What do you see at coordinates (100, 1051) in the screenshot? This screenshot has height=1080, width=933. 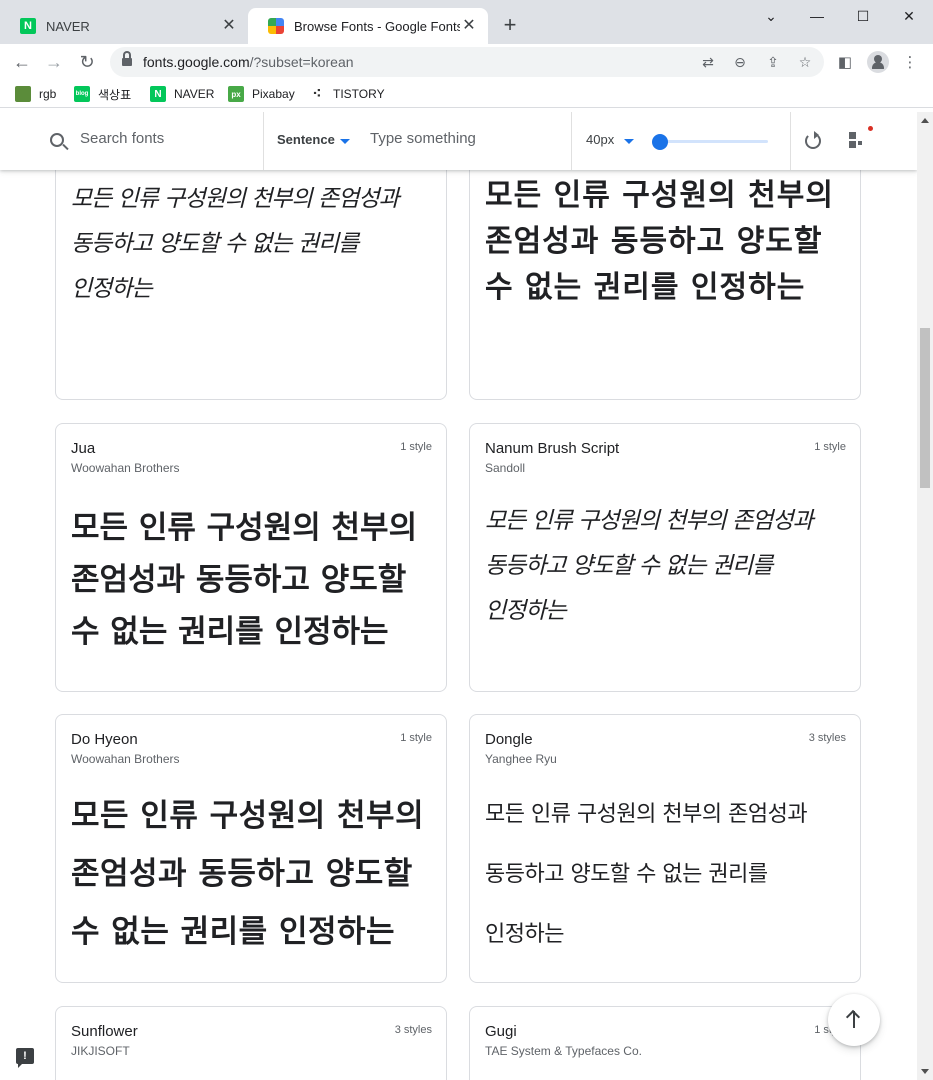 I see `font-designer: JIKJISOFT` at bounding box center [100, 1051].